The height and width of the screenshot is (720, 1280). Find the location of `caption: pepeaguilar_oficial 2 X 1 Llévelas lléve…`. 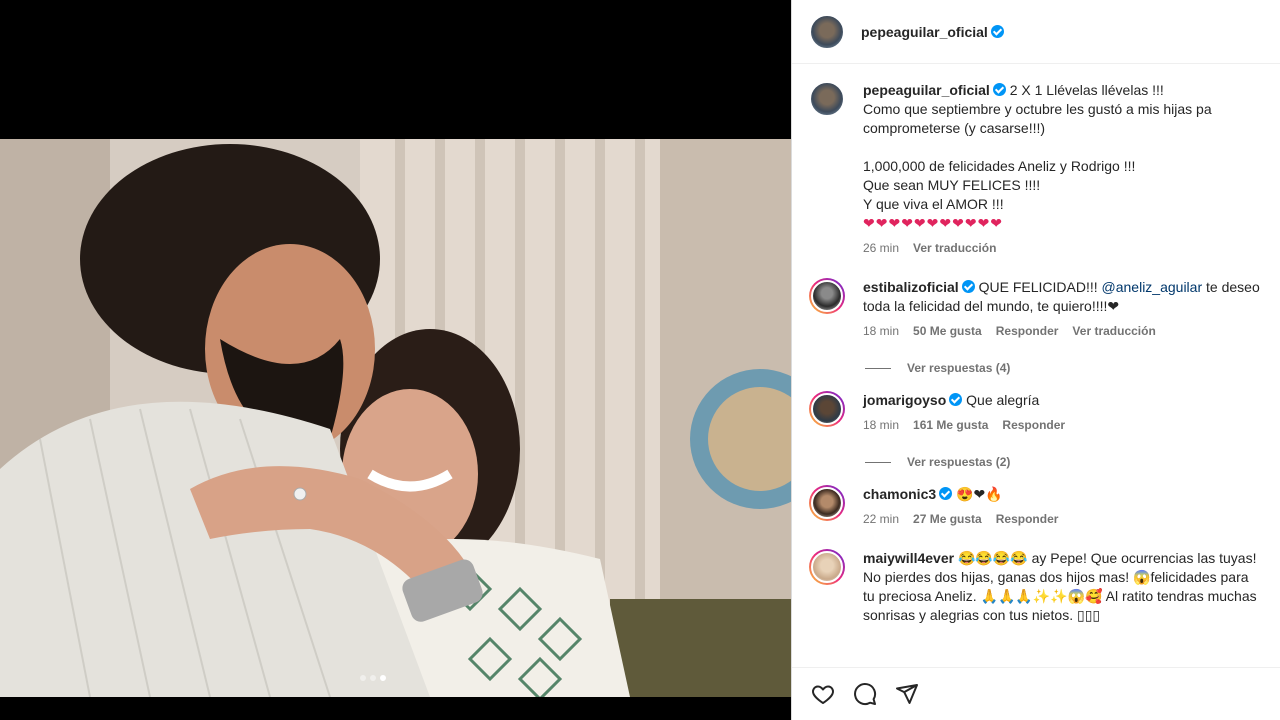

caption: pepeaguilar_oficial 2 X 1 Llévelas lléve… is located at coordinates (1036, 169).